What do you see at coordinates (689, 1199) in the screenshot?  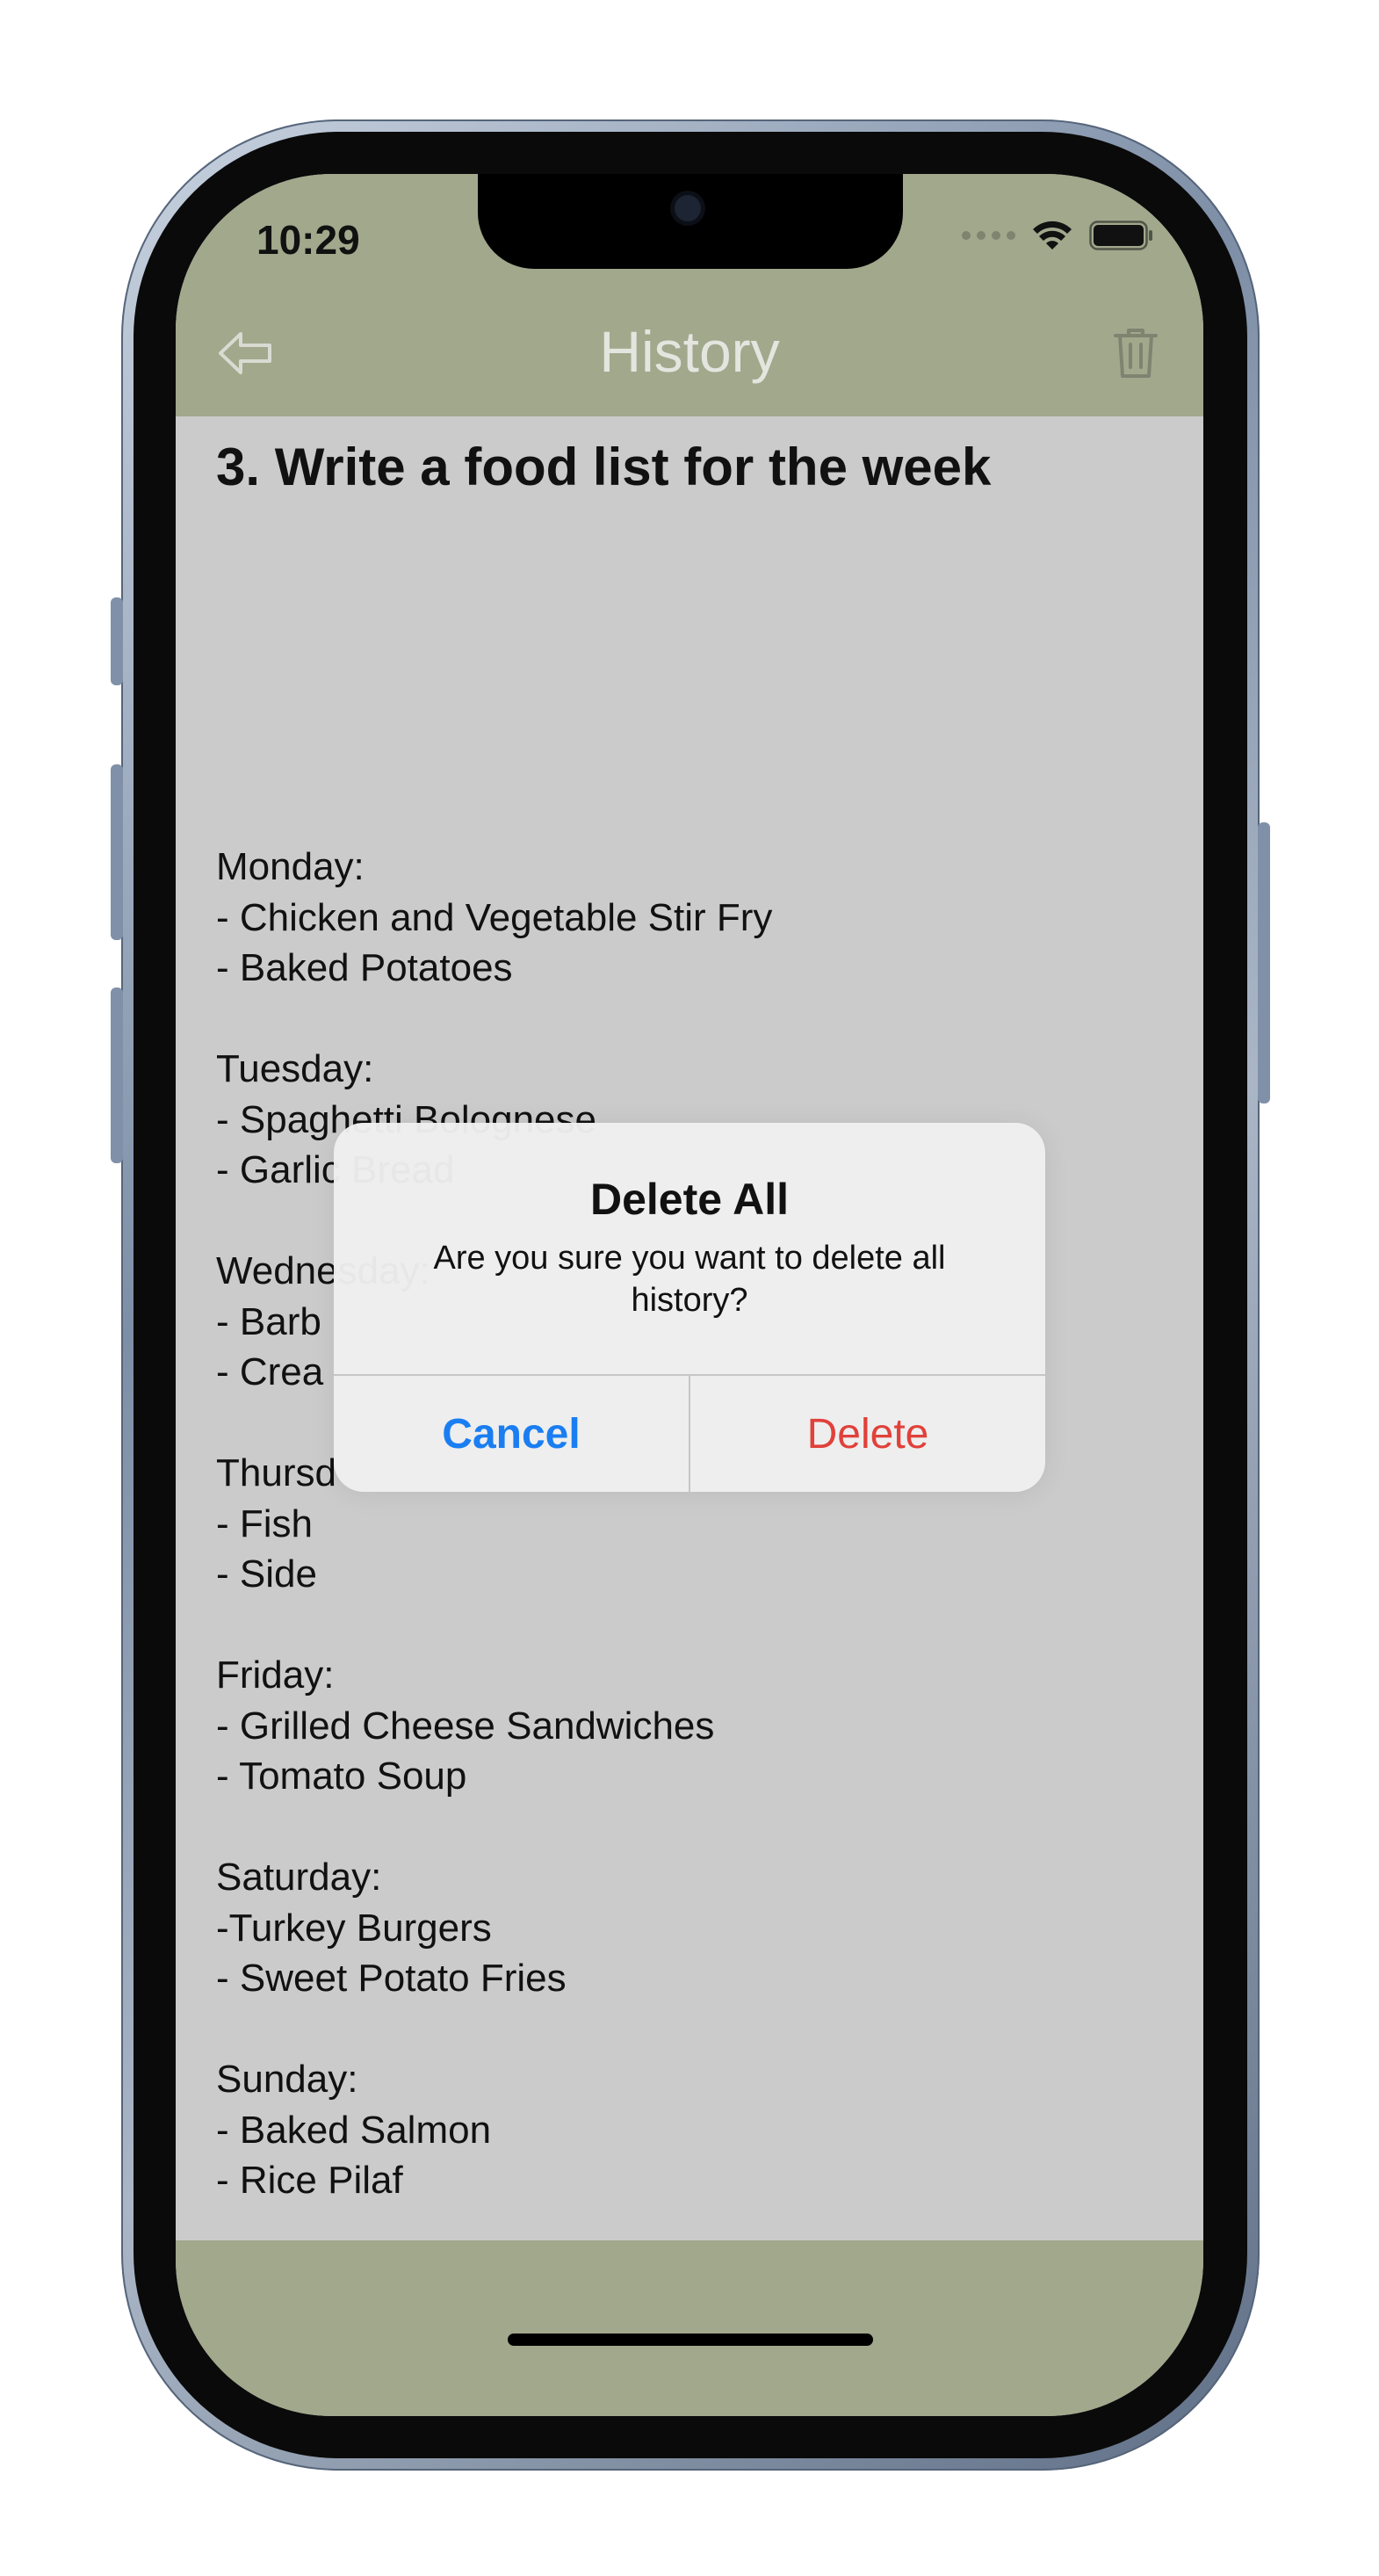 I see `alert-title: Delete All` at bounding box center [689, 1199].